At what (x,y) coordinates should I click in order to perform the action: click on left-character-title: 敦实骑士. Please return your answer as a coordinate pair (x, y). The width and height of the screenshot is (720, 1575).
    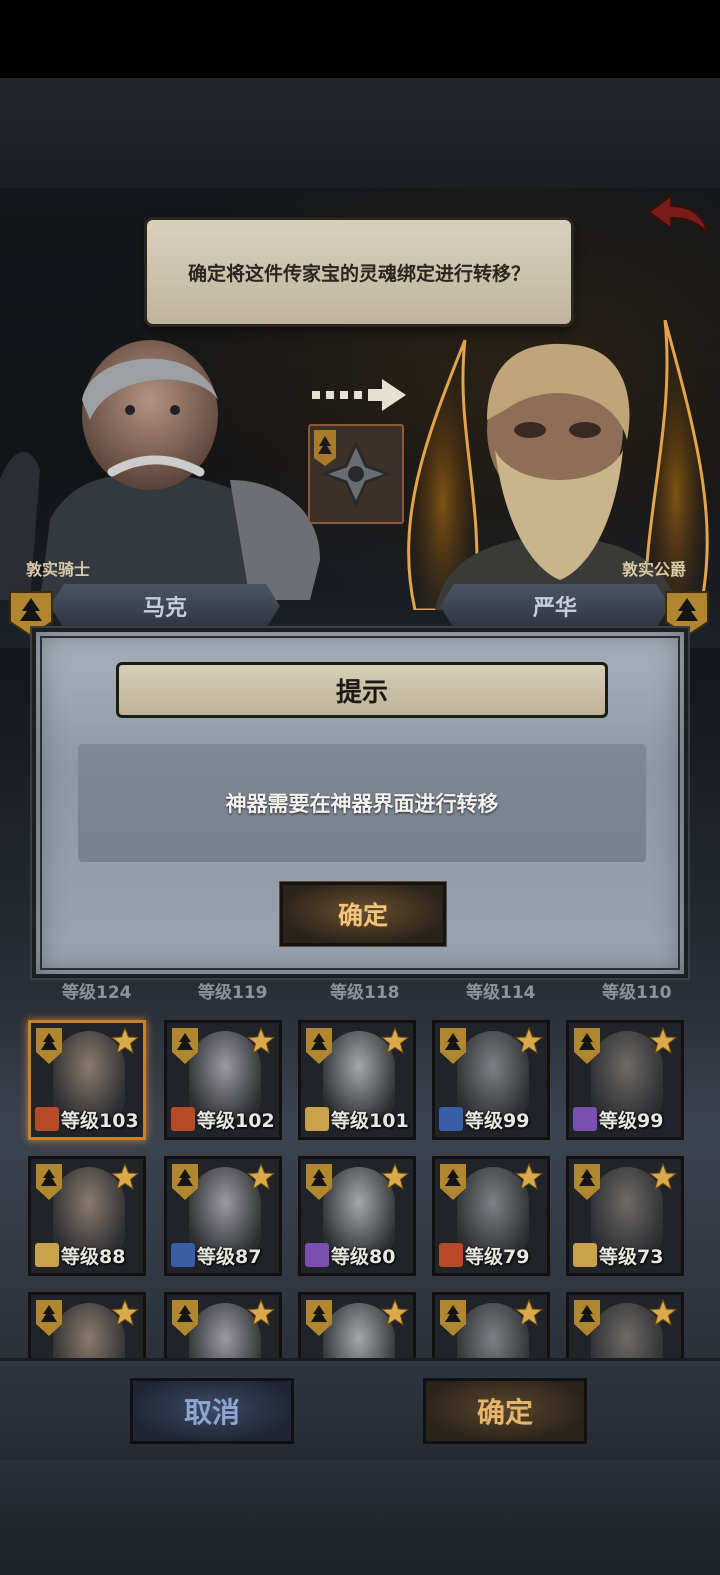
    Looking at the image, I should click on (58, 569).